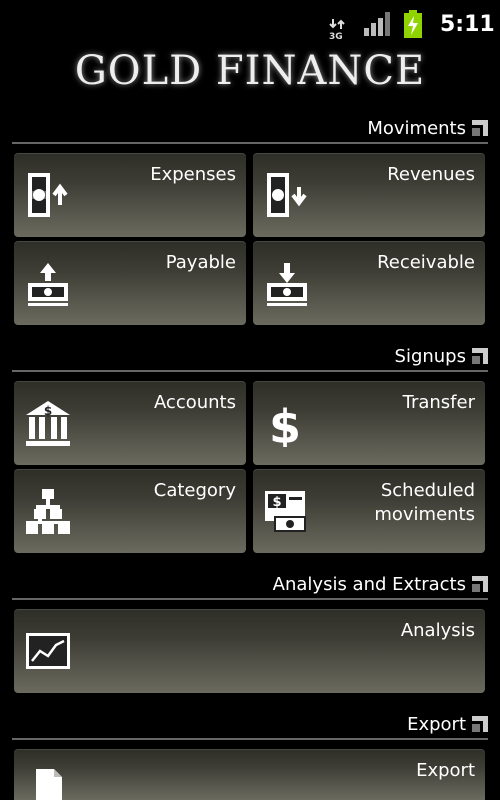  What do you see at coordinates (48, 651) in the screenshot?
I see `chart-icon` at bounding box center [48, 651].